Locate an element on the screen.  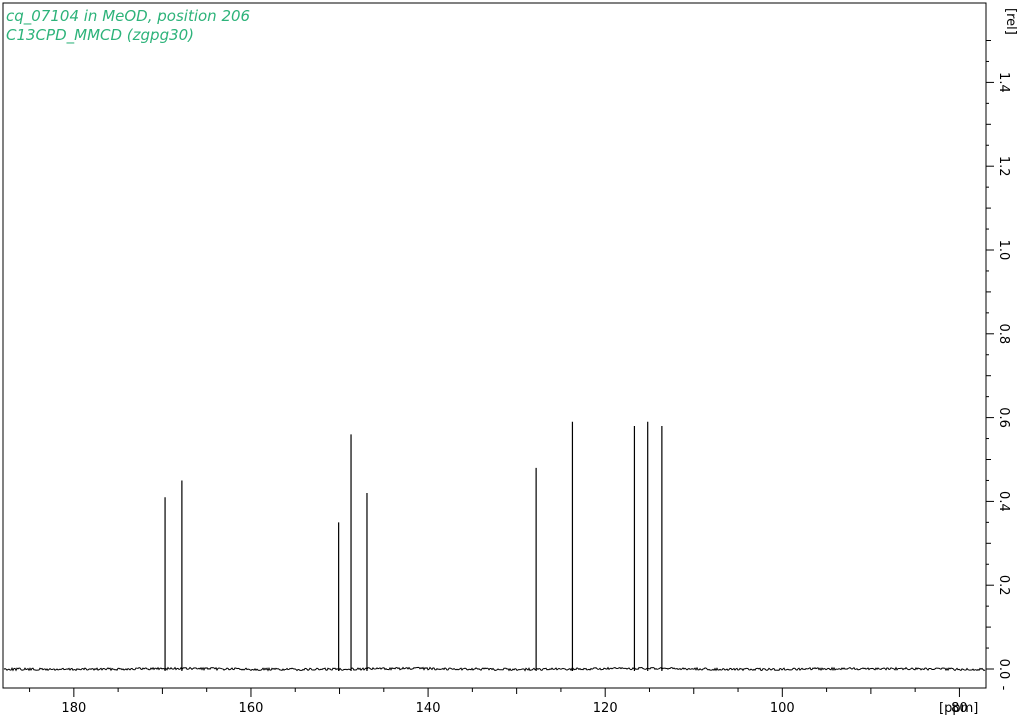
x-tick-label: 100 is located at coordinates (782, 708).